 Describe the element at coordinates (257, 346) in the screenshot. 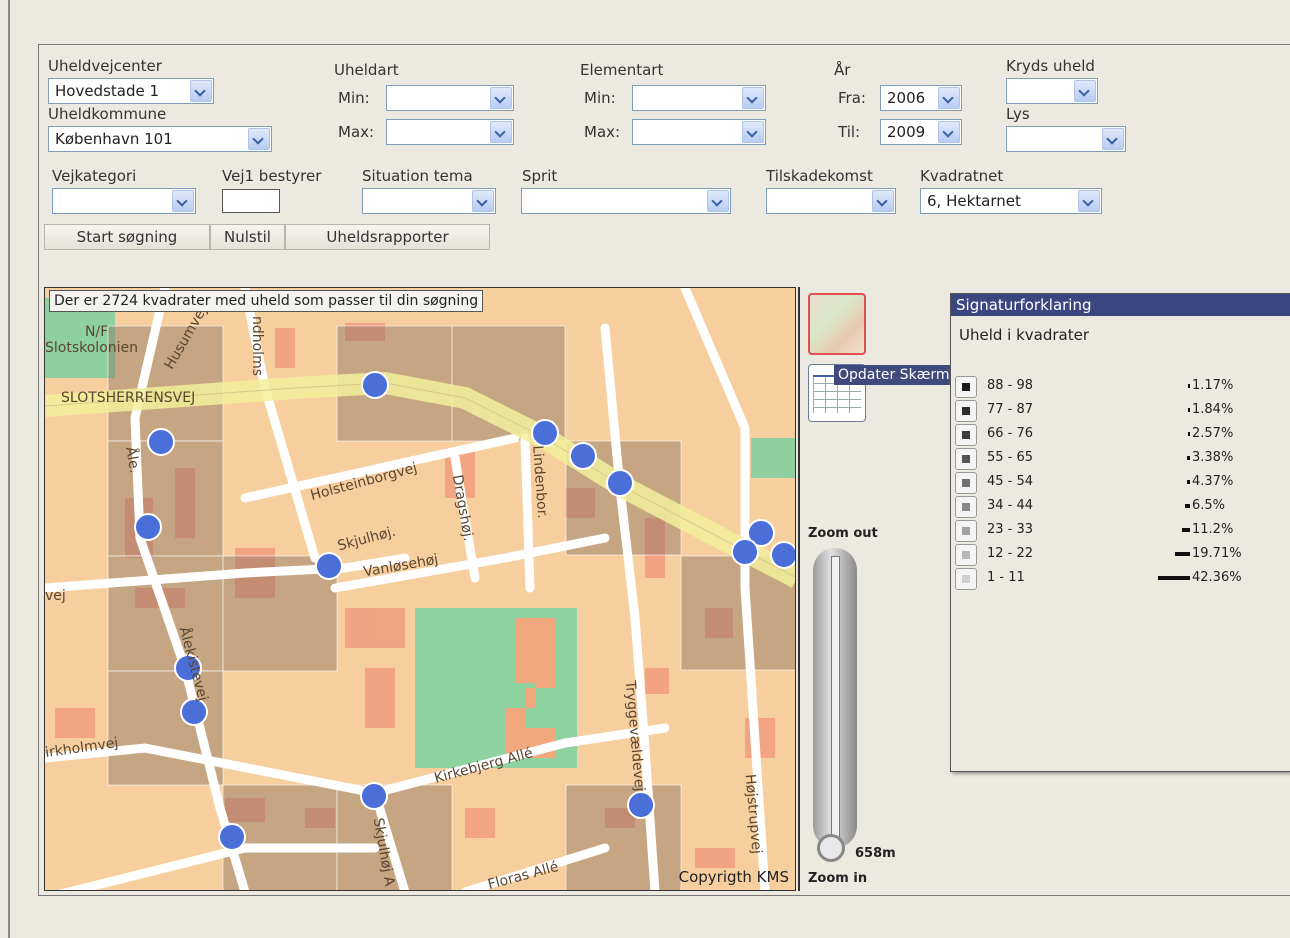

I see `map-label-ndholms: ndholms` at that location.